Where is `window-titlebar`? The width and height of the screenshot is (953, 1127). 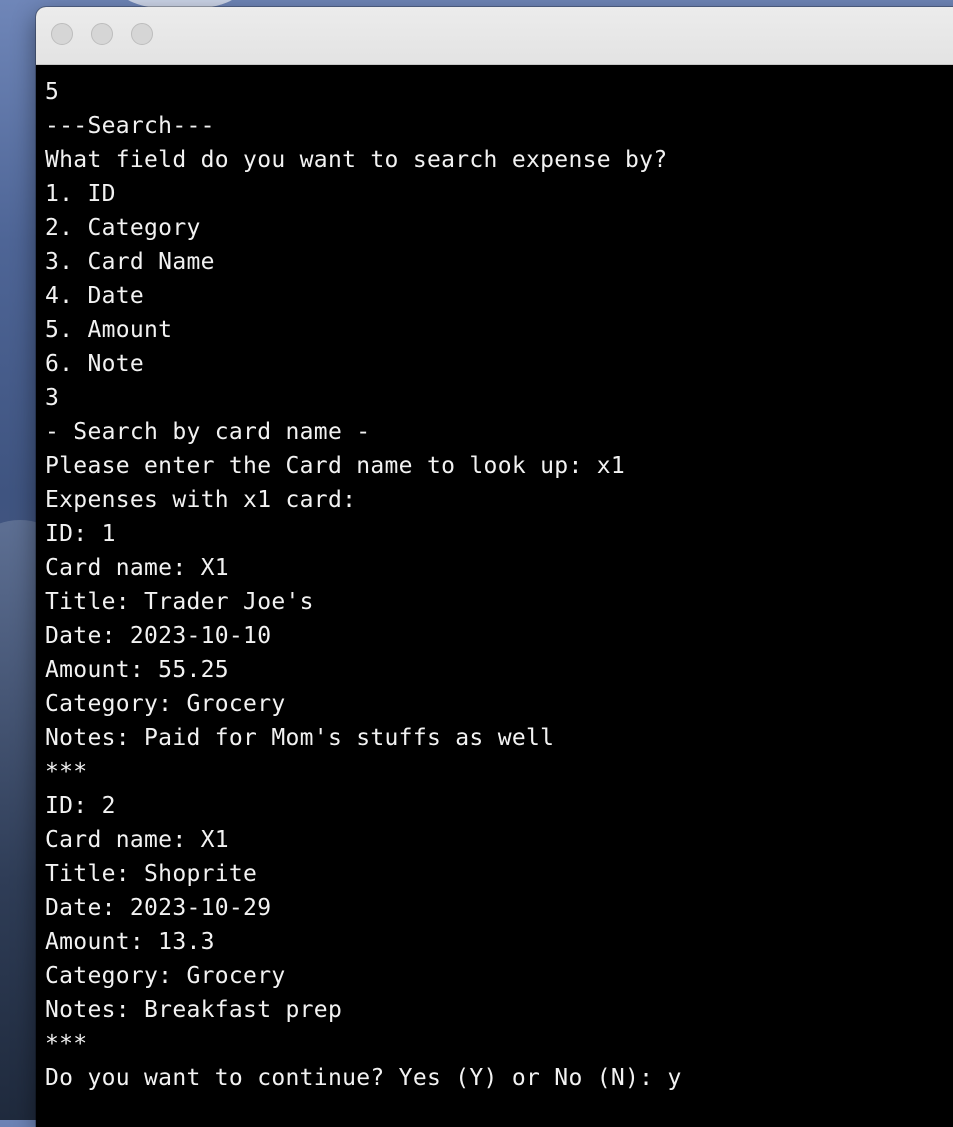 window-titlebar is located at coordinates (494, 36).